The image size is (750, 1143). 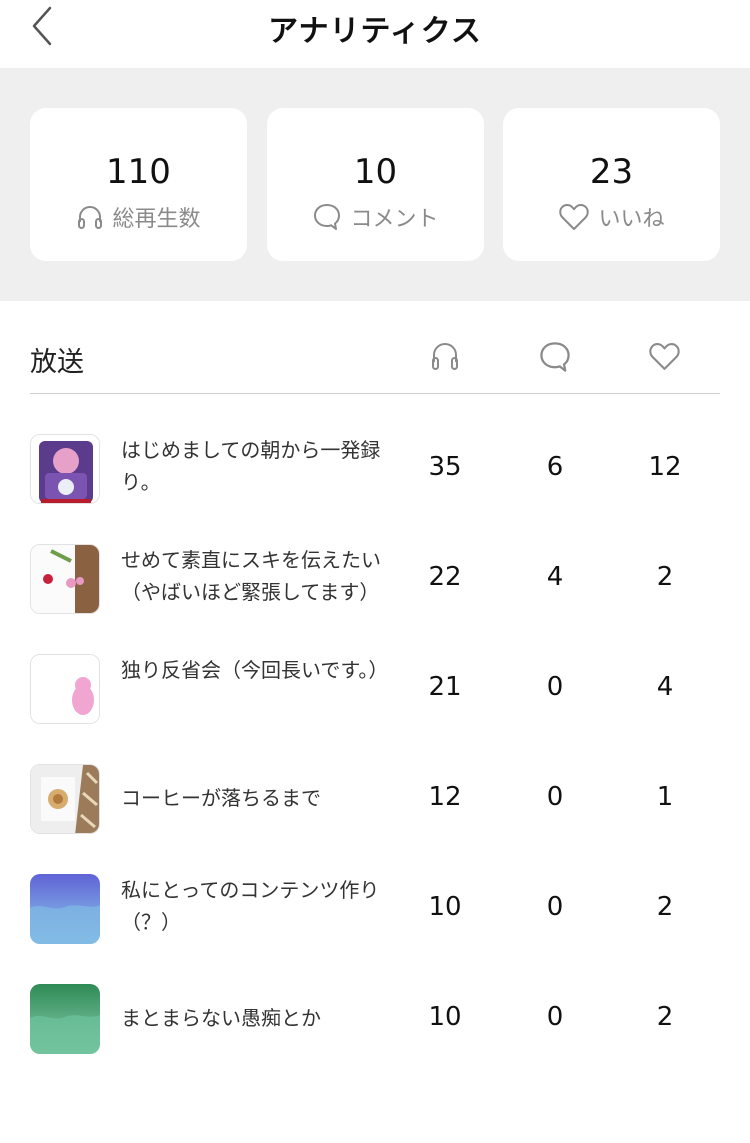 I want to click on plays-count: 12, so click(x=445, y=797).